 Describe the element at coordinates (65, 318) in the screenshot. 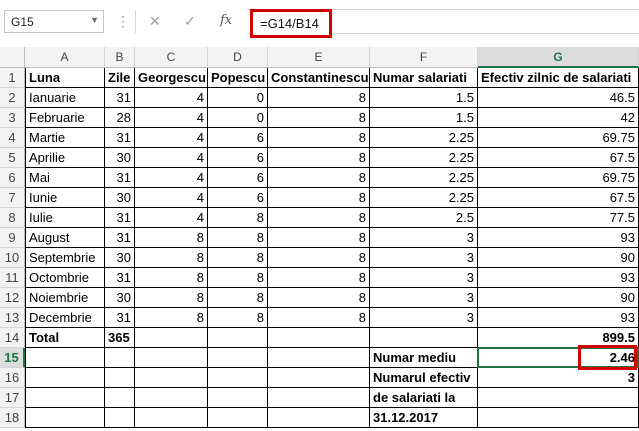

I see `month-cell: Decembrie` at that location.